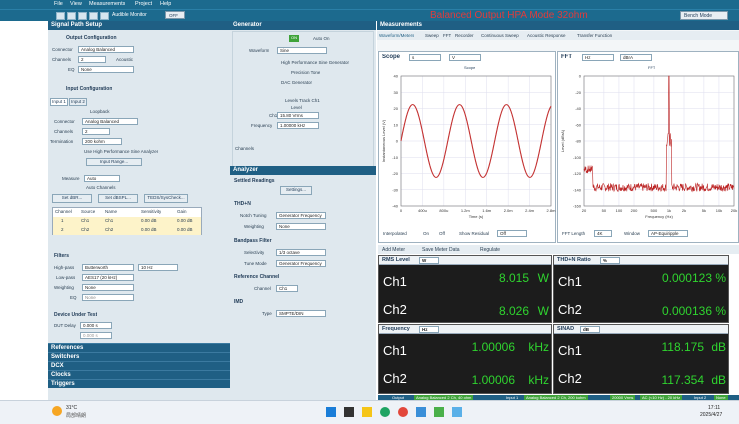 The width and height of the screenshot is (739, 424). I want to click on termination-select: 200 kohm, so click(102, 141).